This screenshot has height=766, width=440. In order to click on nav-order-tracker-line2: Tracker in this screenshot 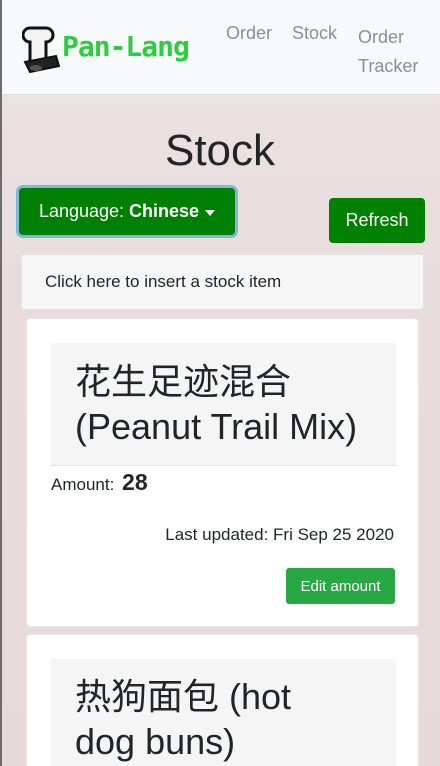, I will do `click(388, 66)`.